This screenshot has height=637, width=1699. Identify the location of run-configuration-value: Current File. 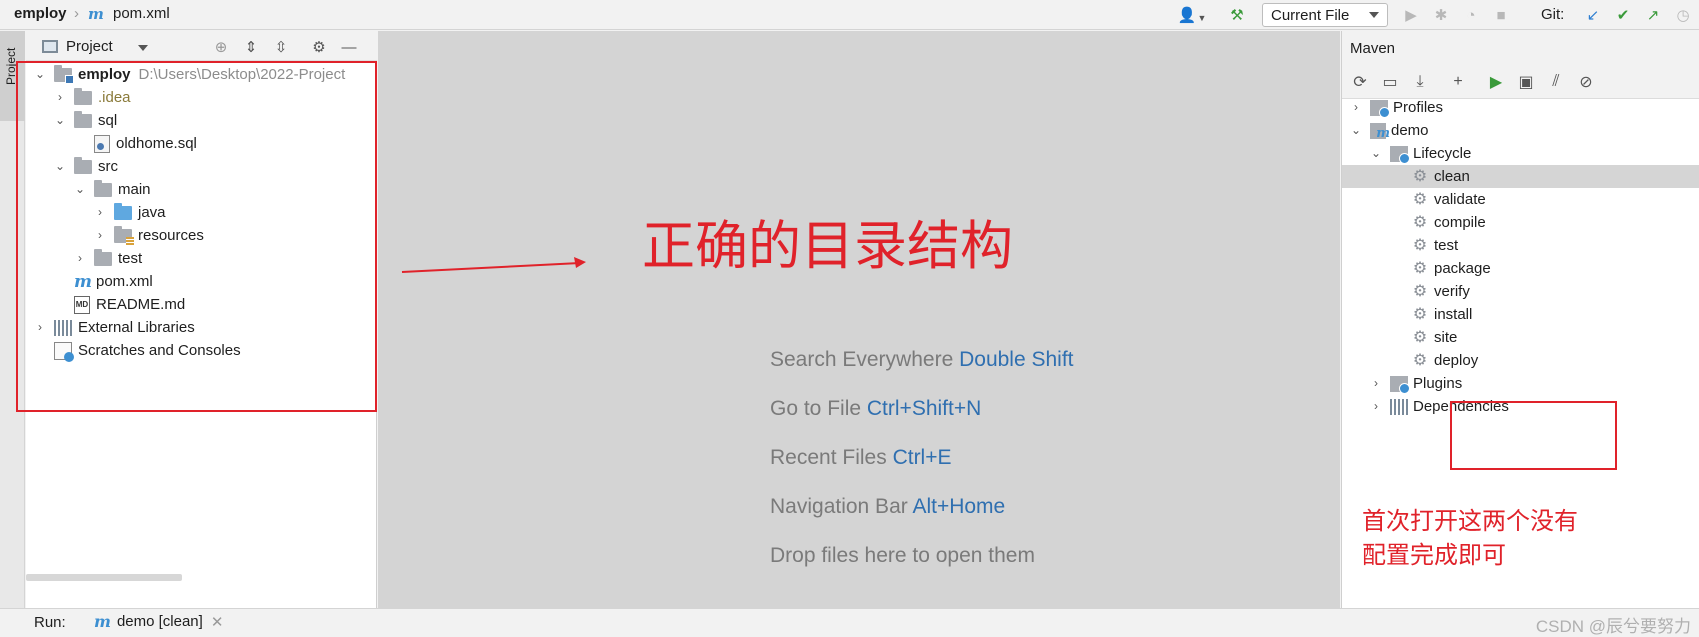
(1310, 15).